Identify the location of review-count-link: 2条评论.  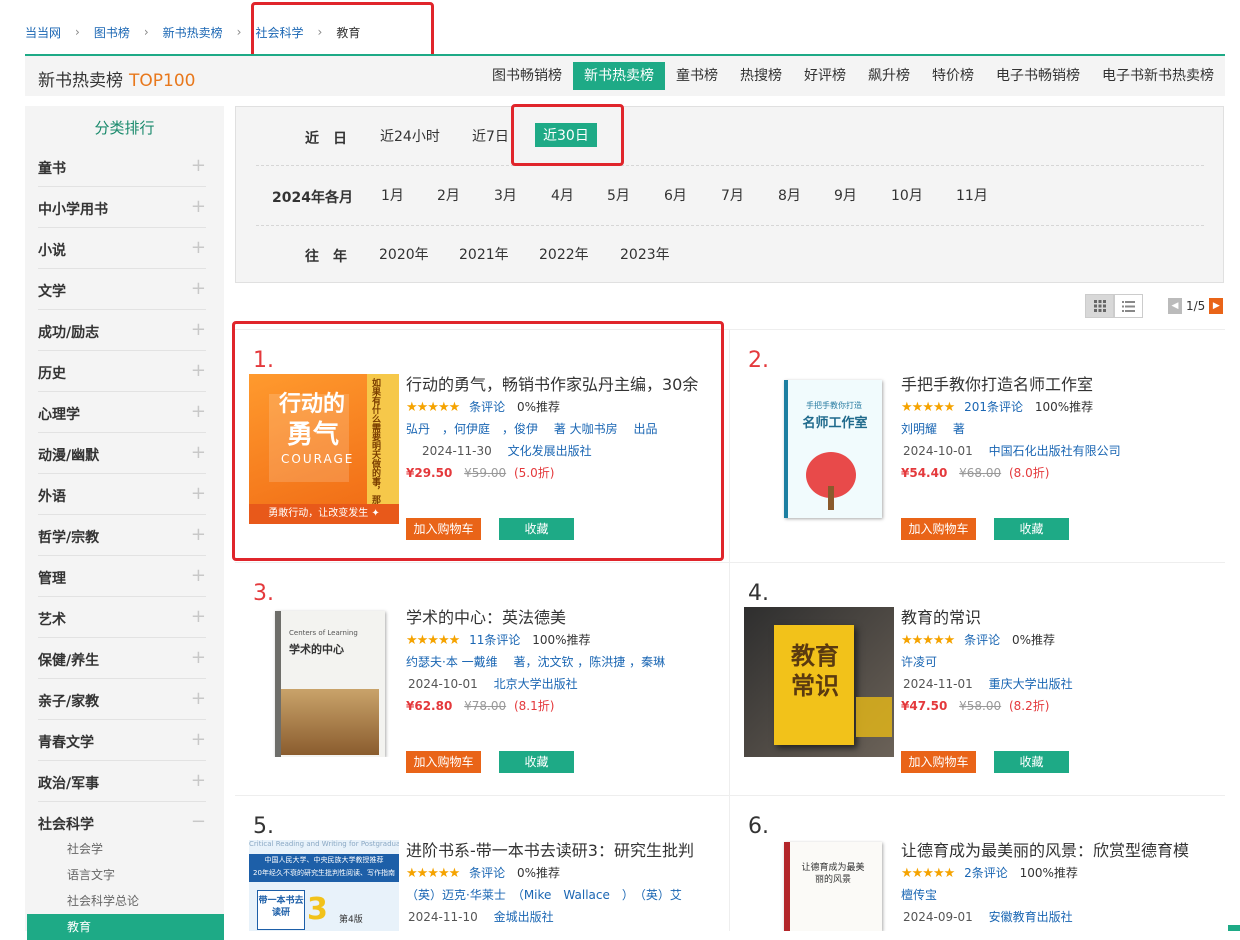
(986, 873).